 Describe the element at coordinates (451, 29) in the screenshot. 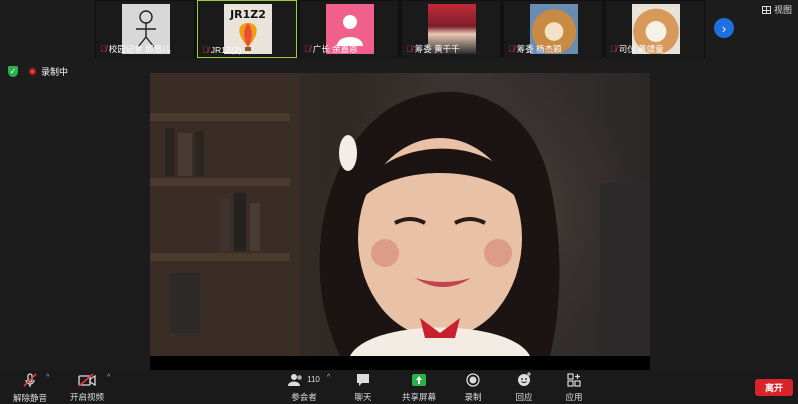

I see `participant-tile: 🎙̸ 筹委 黄千千` at that location.